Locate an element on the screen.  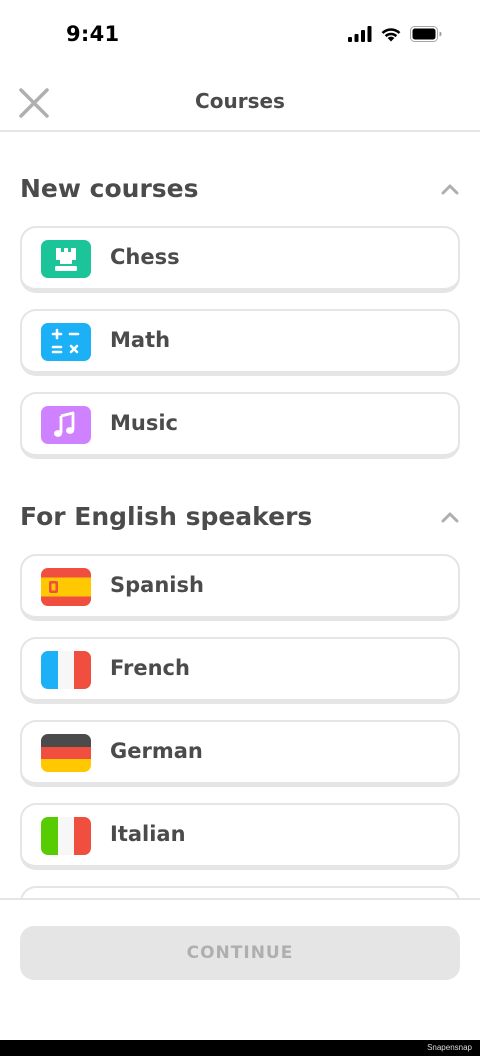
germany-flag-icon is located at coordinates (66, 753).